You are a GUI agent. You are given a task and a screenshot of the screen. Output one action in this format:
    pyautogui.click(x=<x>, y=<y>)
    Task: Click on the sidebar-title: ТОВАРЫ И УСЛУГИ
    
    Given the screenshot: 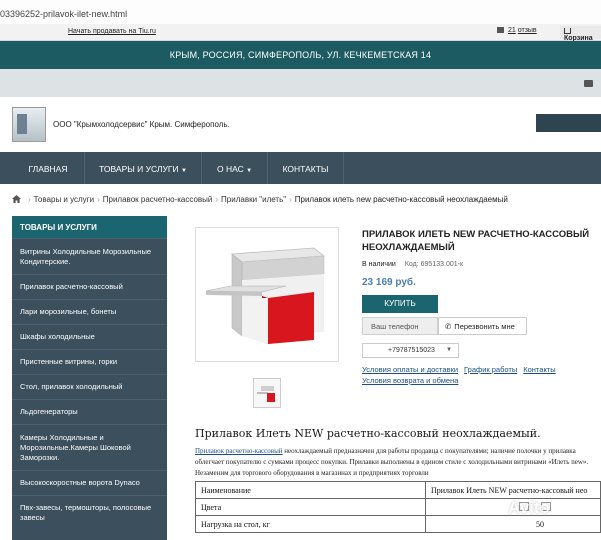 What is the action you would take?
    pyautogui.click(x=89, y=227)
    